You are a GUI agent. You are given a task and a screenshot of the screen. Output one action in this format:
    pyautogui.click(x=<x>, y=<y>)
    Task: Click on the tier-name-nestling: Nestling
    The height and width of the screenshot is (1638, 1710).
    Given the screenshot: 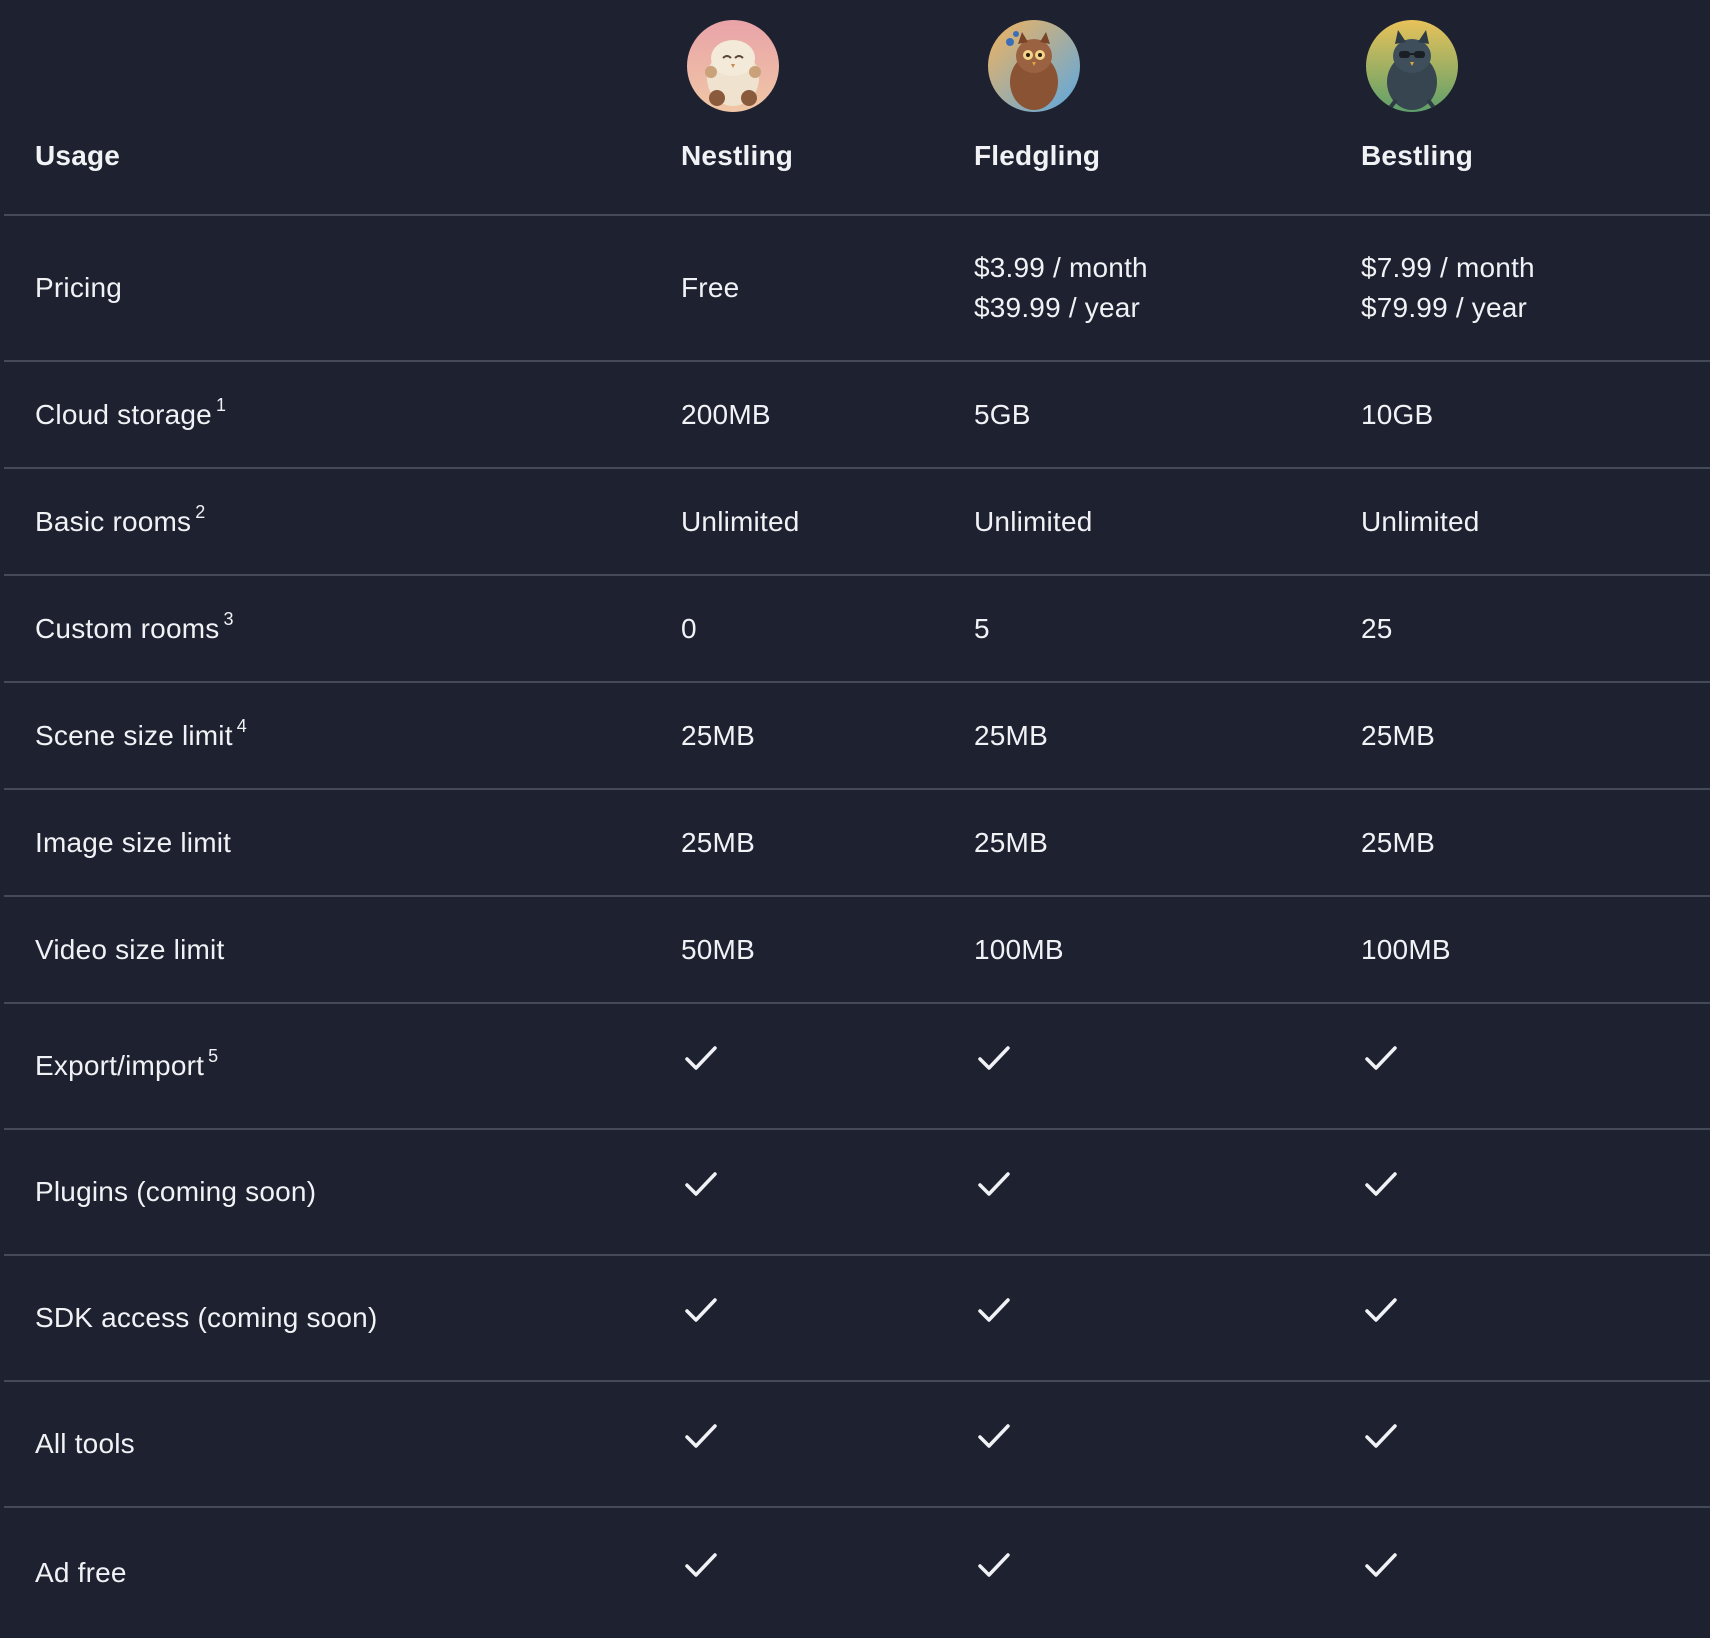 What is the action you would take?
    pyautogui.click(x=737, y=155)
    